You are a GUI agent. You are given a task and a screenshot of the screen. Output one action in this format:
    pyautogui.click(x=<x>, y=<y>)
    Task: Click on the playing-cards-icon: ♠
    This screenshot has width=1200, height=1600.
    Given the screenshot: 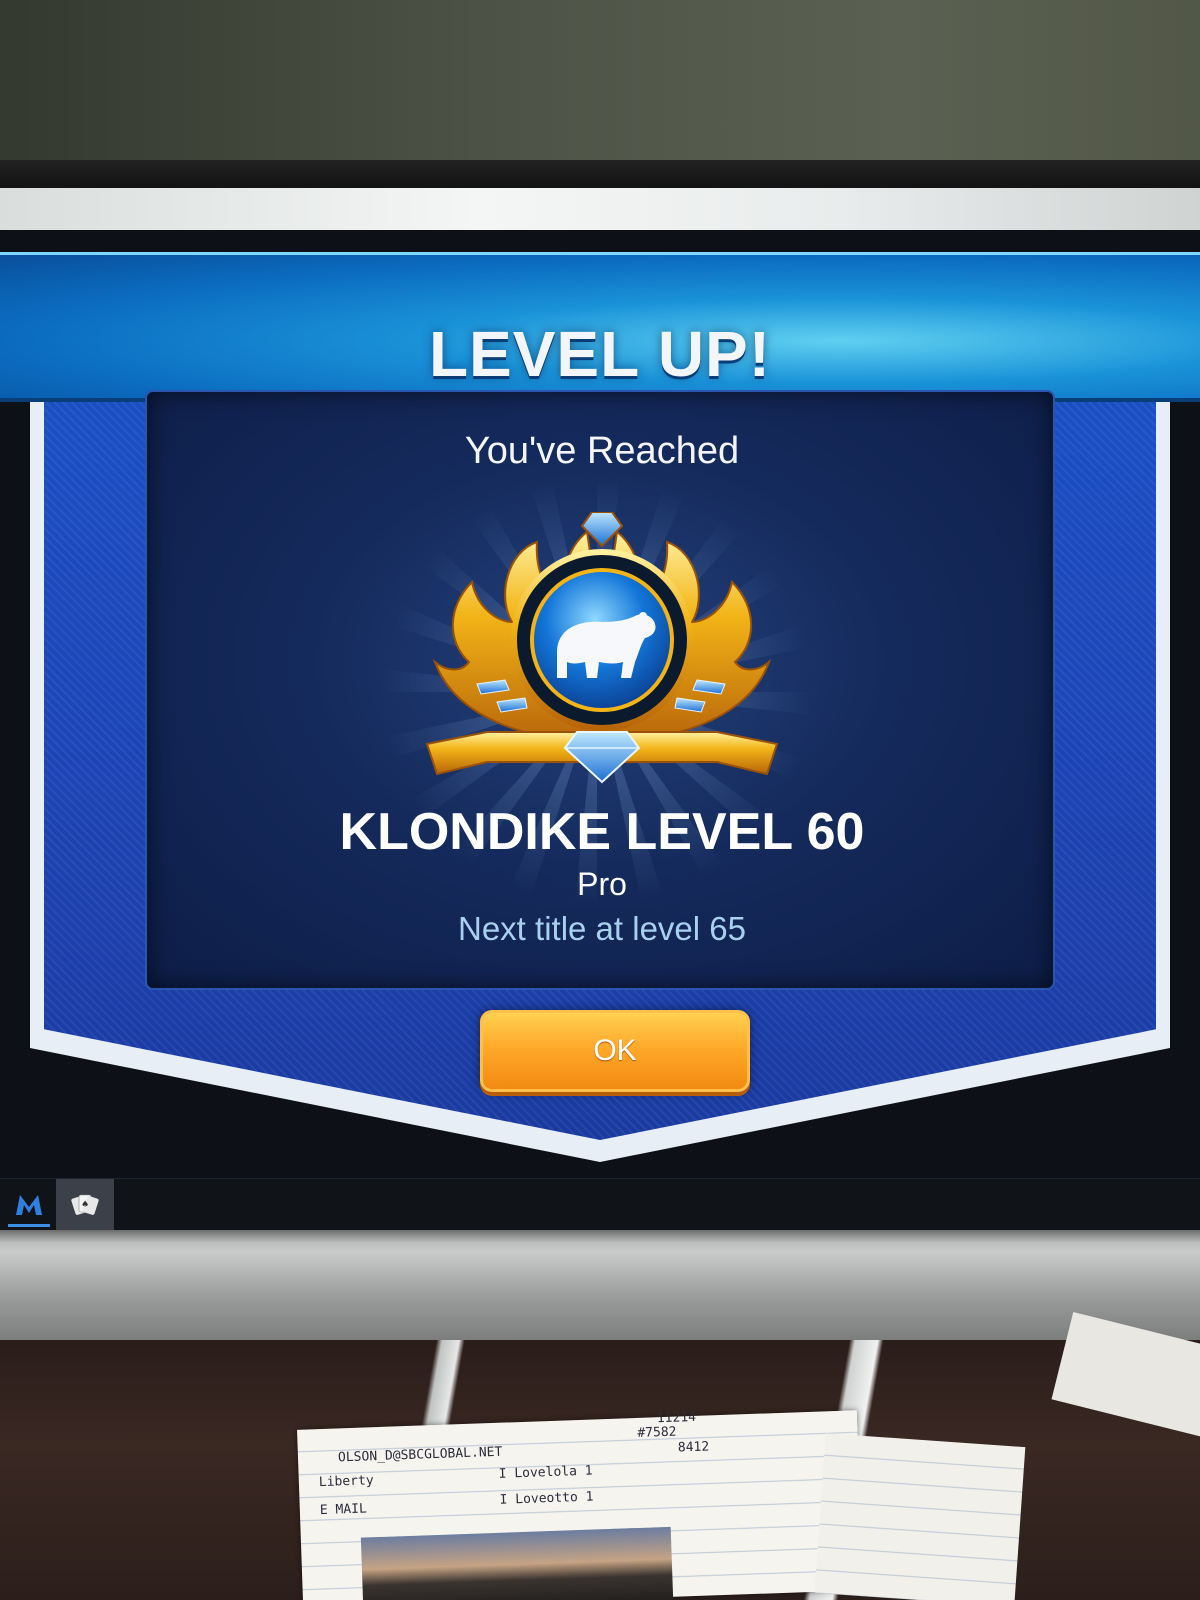 What is the action you would take?
    pyautogui.click(x=85, y=1204)
    